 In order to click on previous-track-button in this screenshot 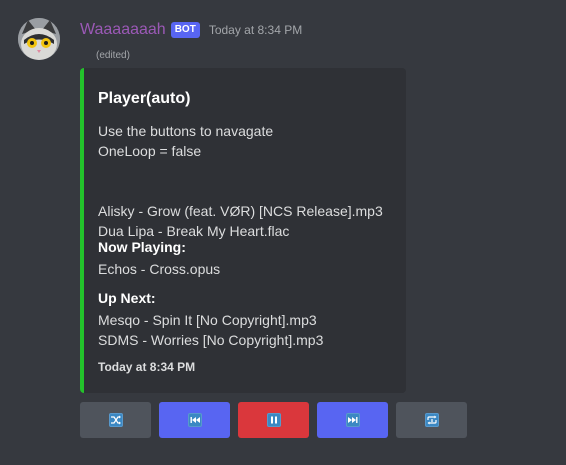, I will do `click(194, 420)`.